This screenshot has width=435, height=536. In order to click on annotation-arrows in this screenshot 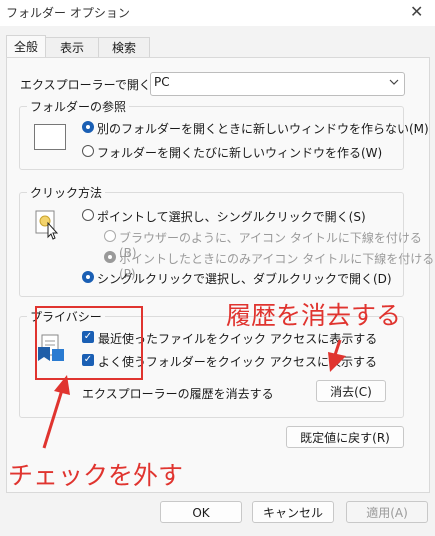, I will do `click(194, 394)`.